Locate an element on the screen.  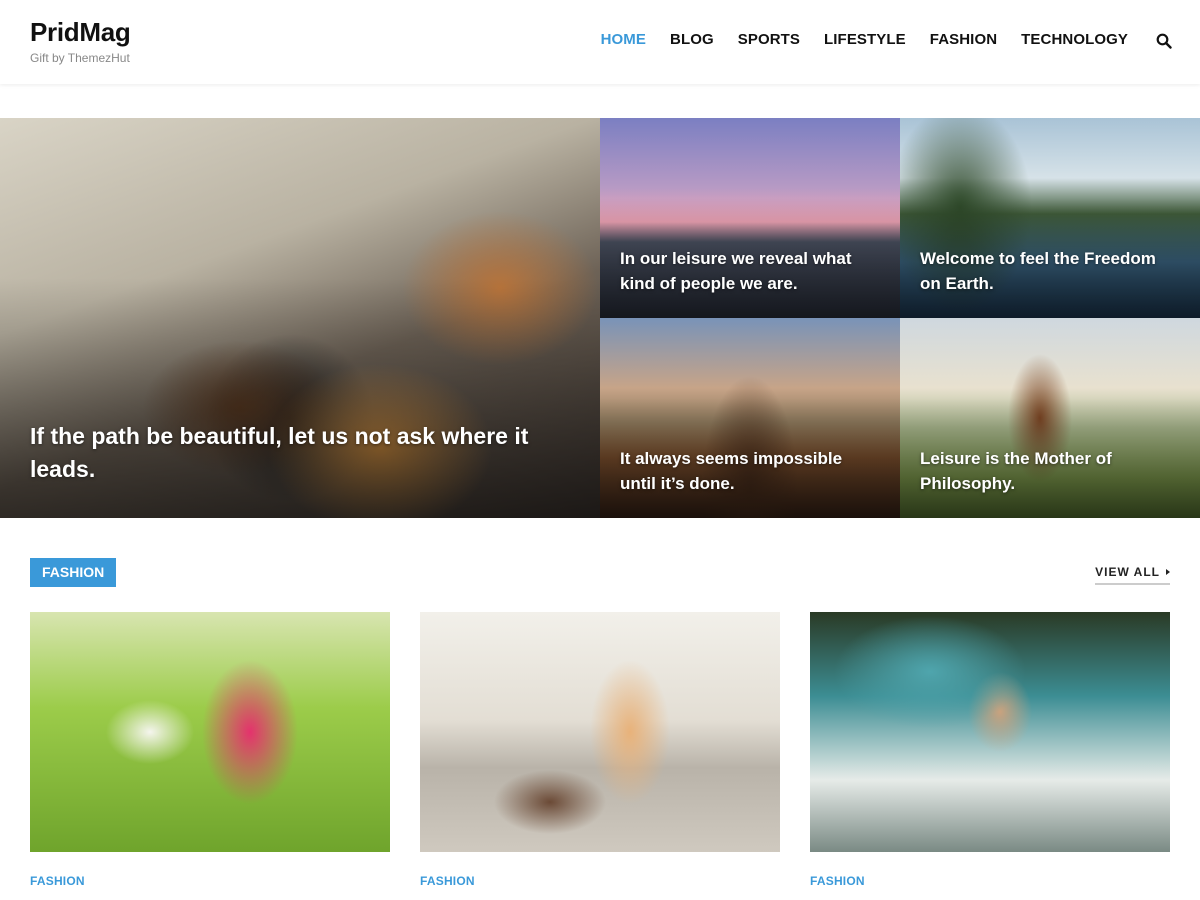
nav-item-sports: SPORTS is located at coordinates (769, 40).